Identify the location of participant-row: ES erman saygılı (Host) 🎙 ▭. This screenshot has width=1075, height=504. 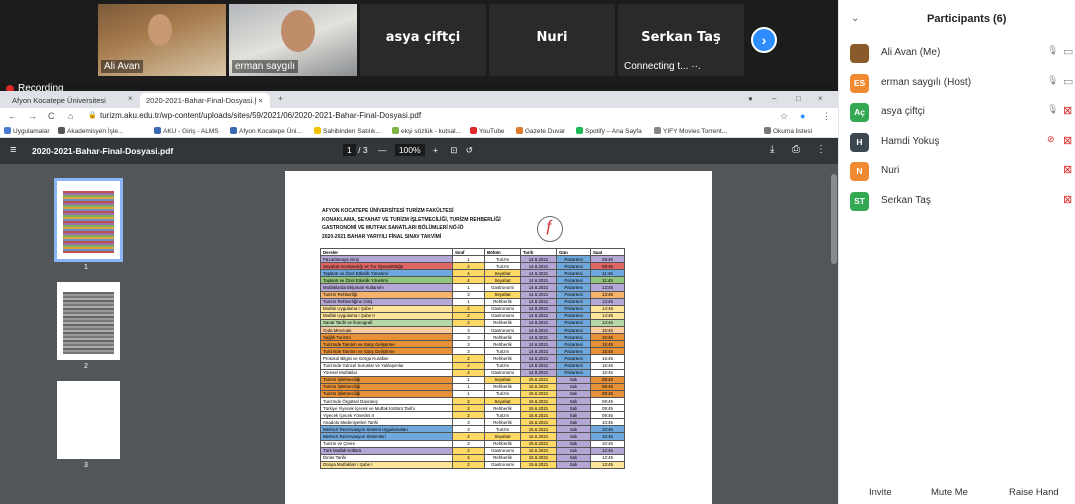
(957, 83).